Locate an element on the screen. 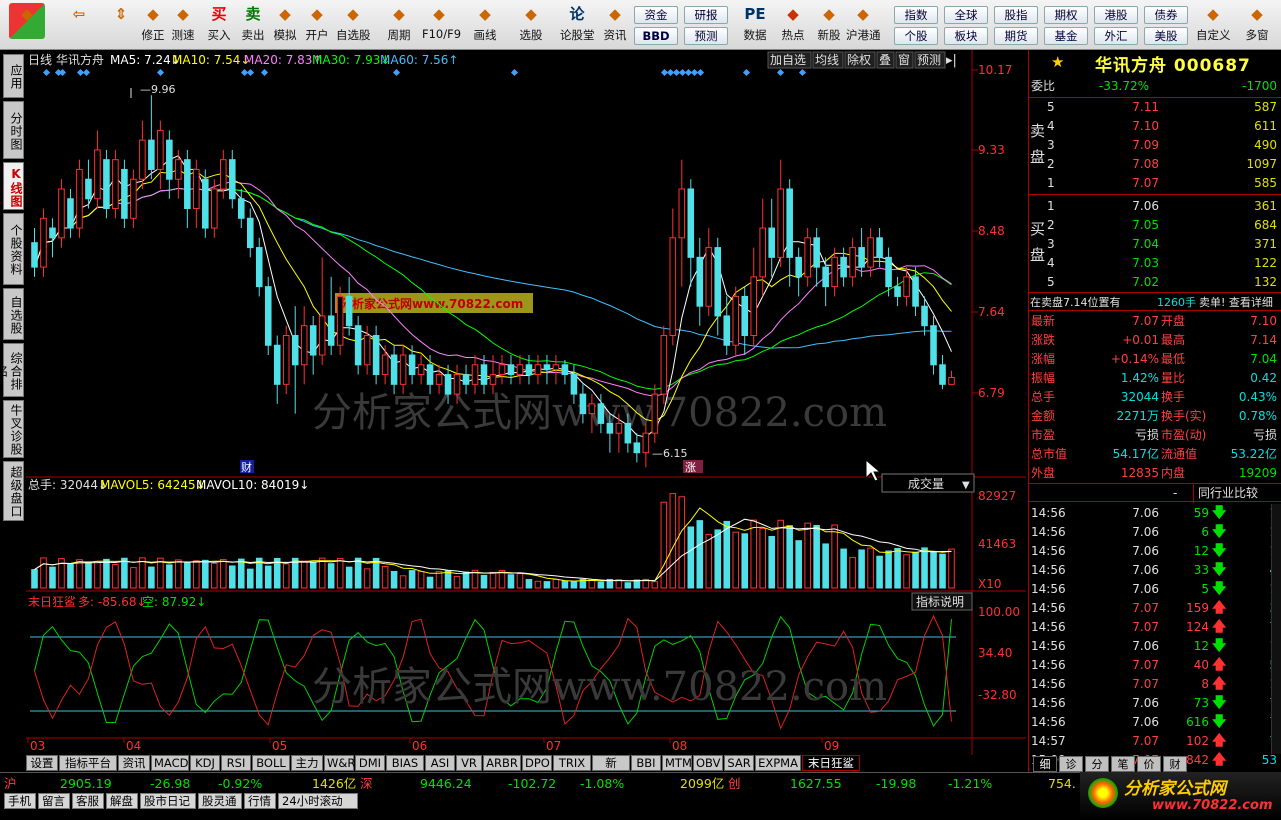 This screenshot has height=820, width=1281. indicator-tab-20: SAR is located at coordinates (739, 763).